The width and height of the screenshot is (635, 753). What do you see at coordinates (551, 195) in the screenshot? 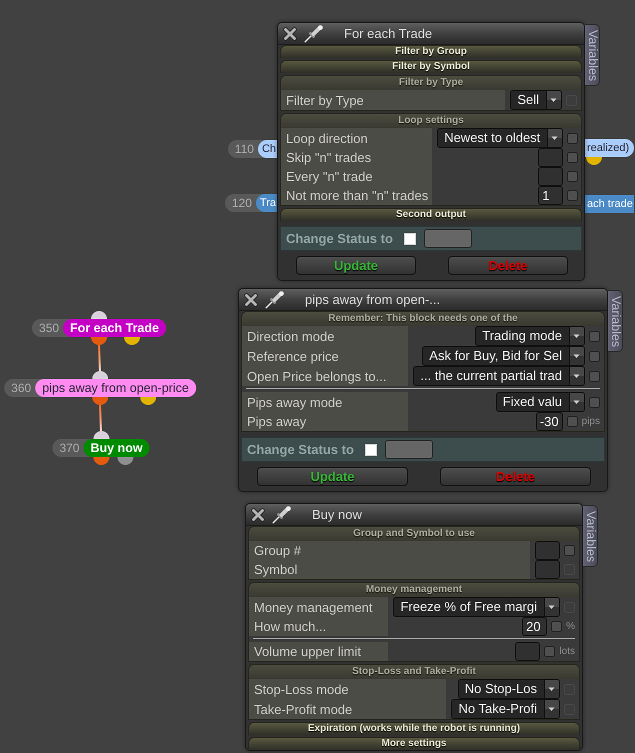
I see `input-field: 1` at bounding box center [551, 195].